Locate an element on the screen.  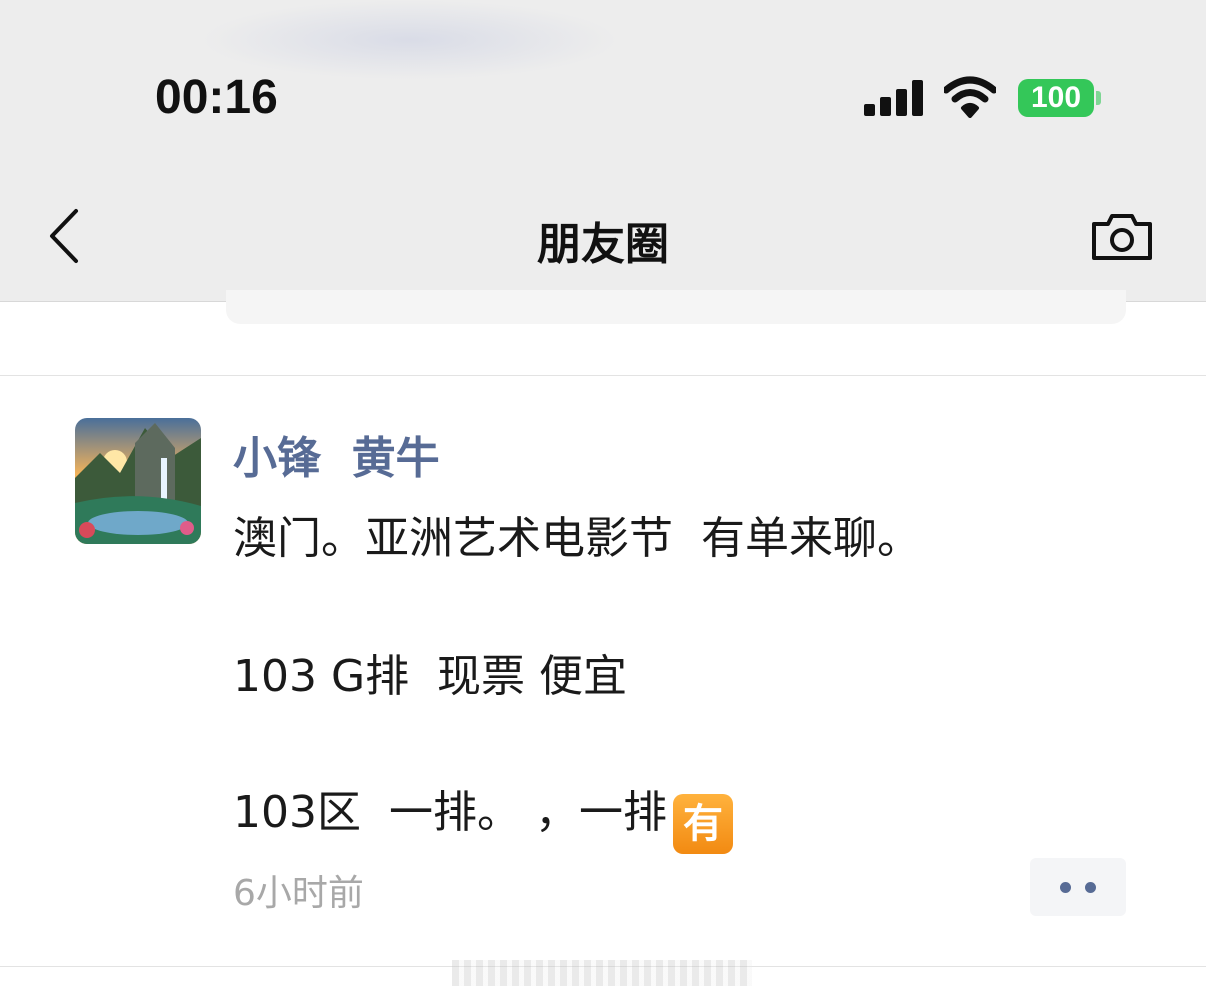
divider is located at coordinates (603, 375).